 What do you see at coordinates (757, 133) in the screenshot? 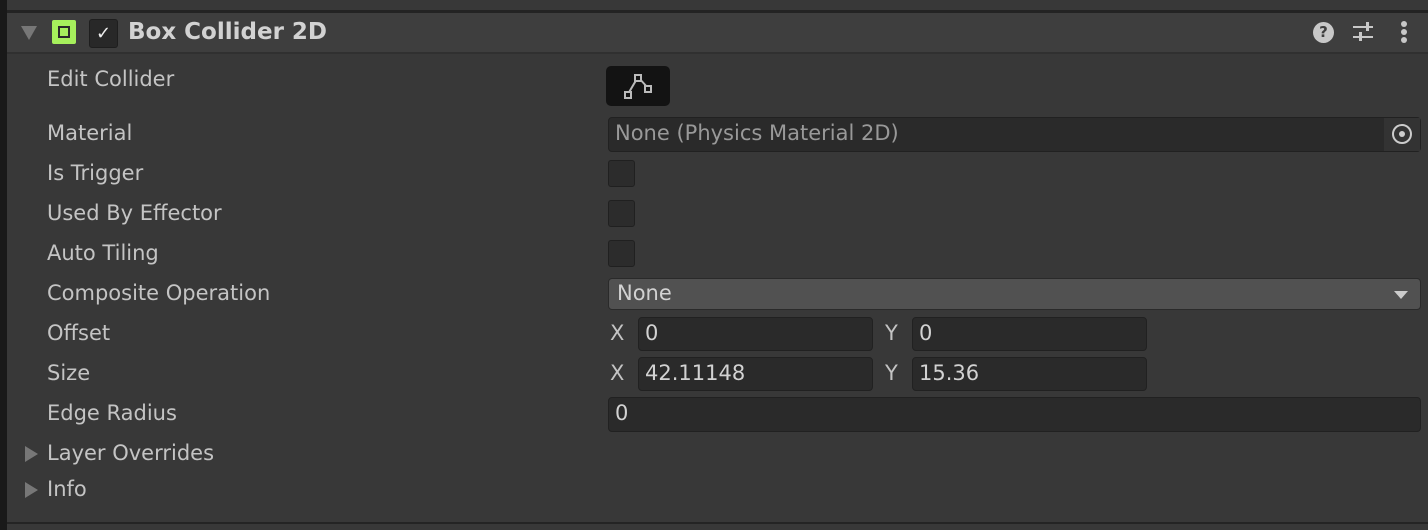
I see `material-value: None (Physics Material 2D)` at bounding box center [757, 133].